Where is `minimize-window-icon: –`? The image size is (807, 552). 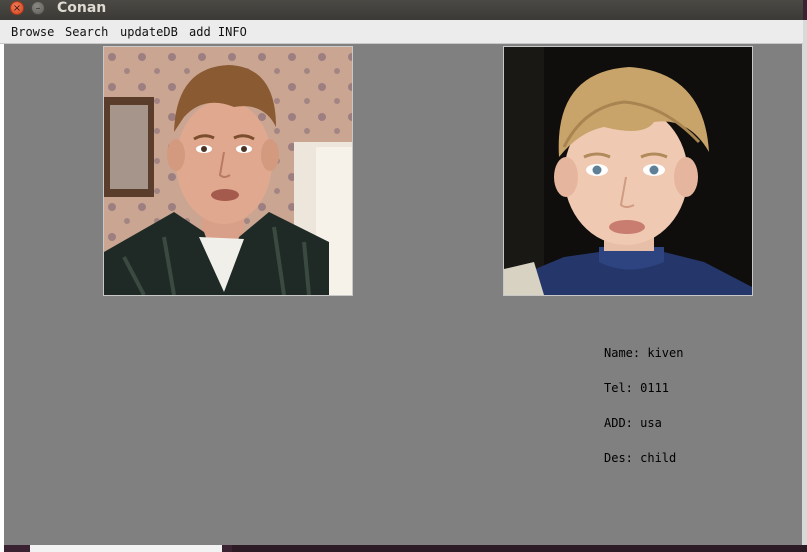 minimize-window-icon: – is located at coordinates (38, 8).